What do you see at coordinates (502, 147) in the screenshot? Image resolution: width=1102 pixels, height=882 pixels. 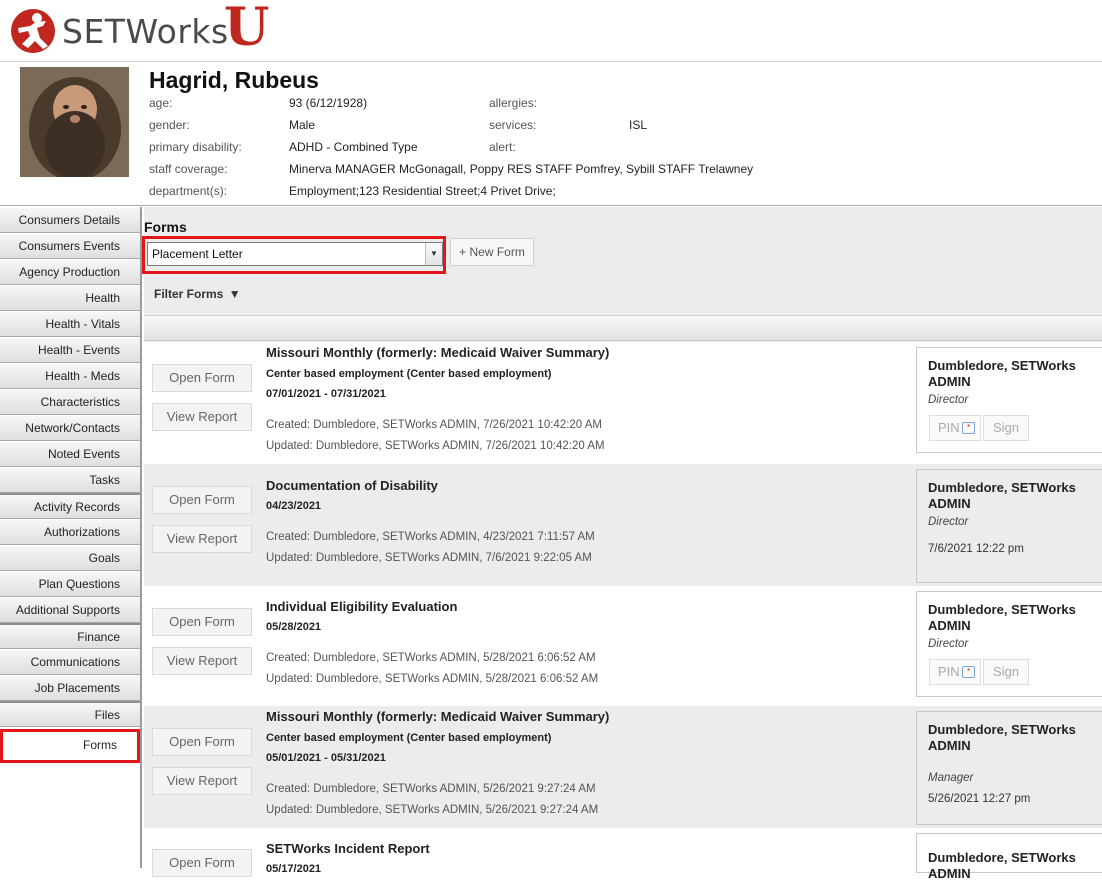 I see `alert-label: alert:` at bounding box center [502, 147].